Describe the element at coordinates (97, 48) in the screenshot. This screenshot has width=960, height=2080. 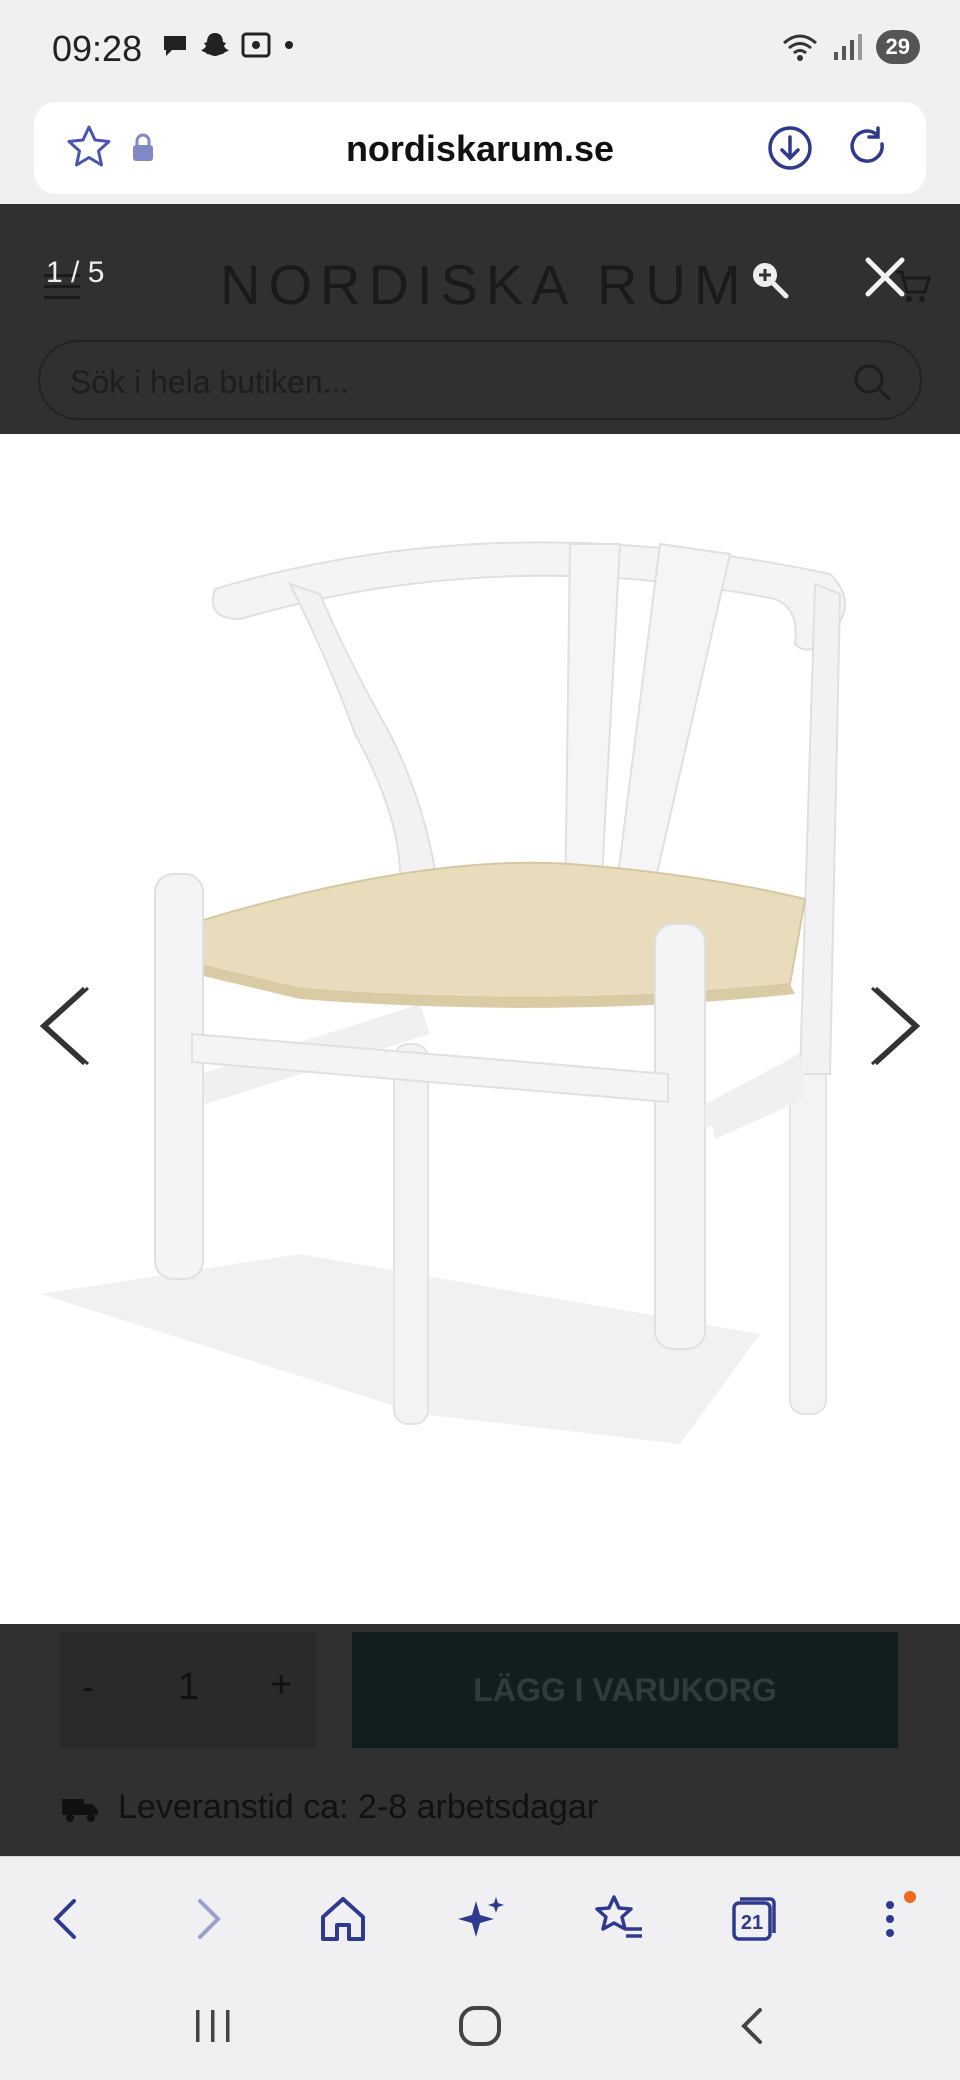
I see `status-time: 09:28` at that location.